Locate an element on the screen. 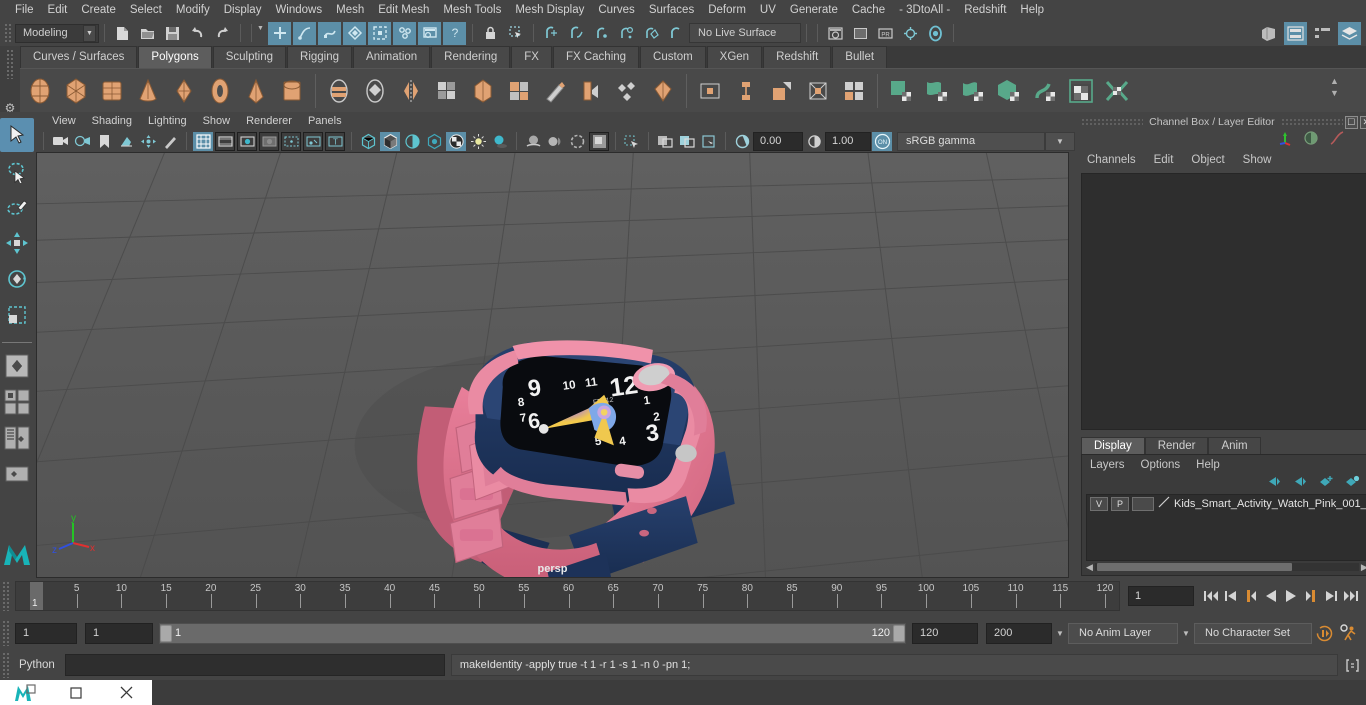 This screenshot has height=705, width=1366. select-by-hierarchy-icon is located at coordinates (279, 33).